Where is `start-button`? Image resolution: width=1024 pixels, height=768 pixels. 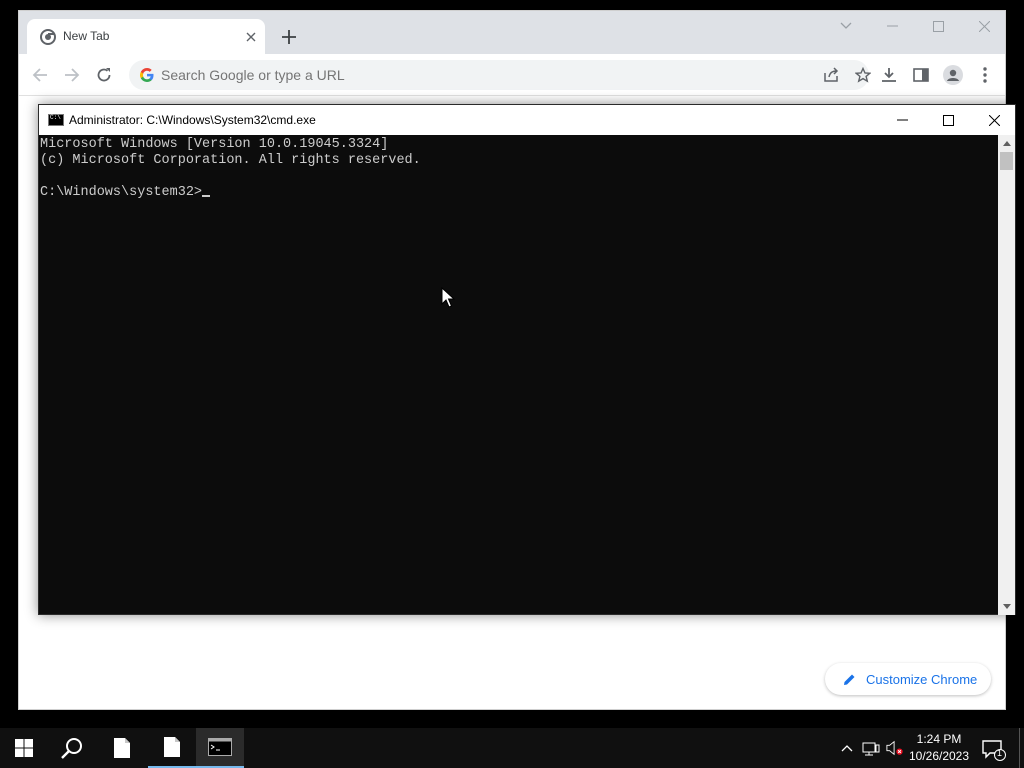 start-button is located at coordinates (24, 748).